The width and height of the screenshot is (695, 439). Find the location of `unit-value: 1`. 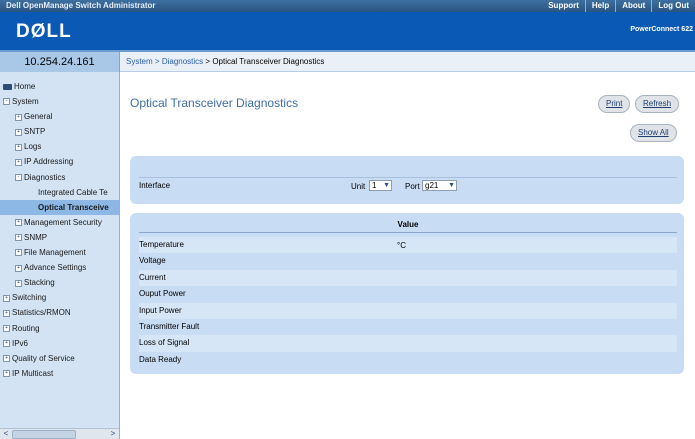

unit-value: 1 is located at coordinates (374, 185).